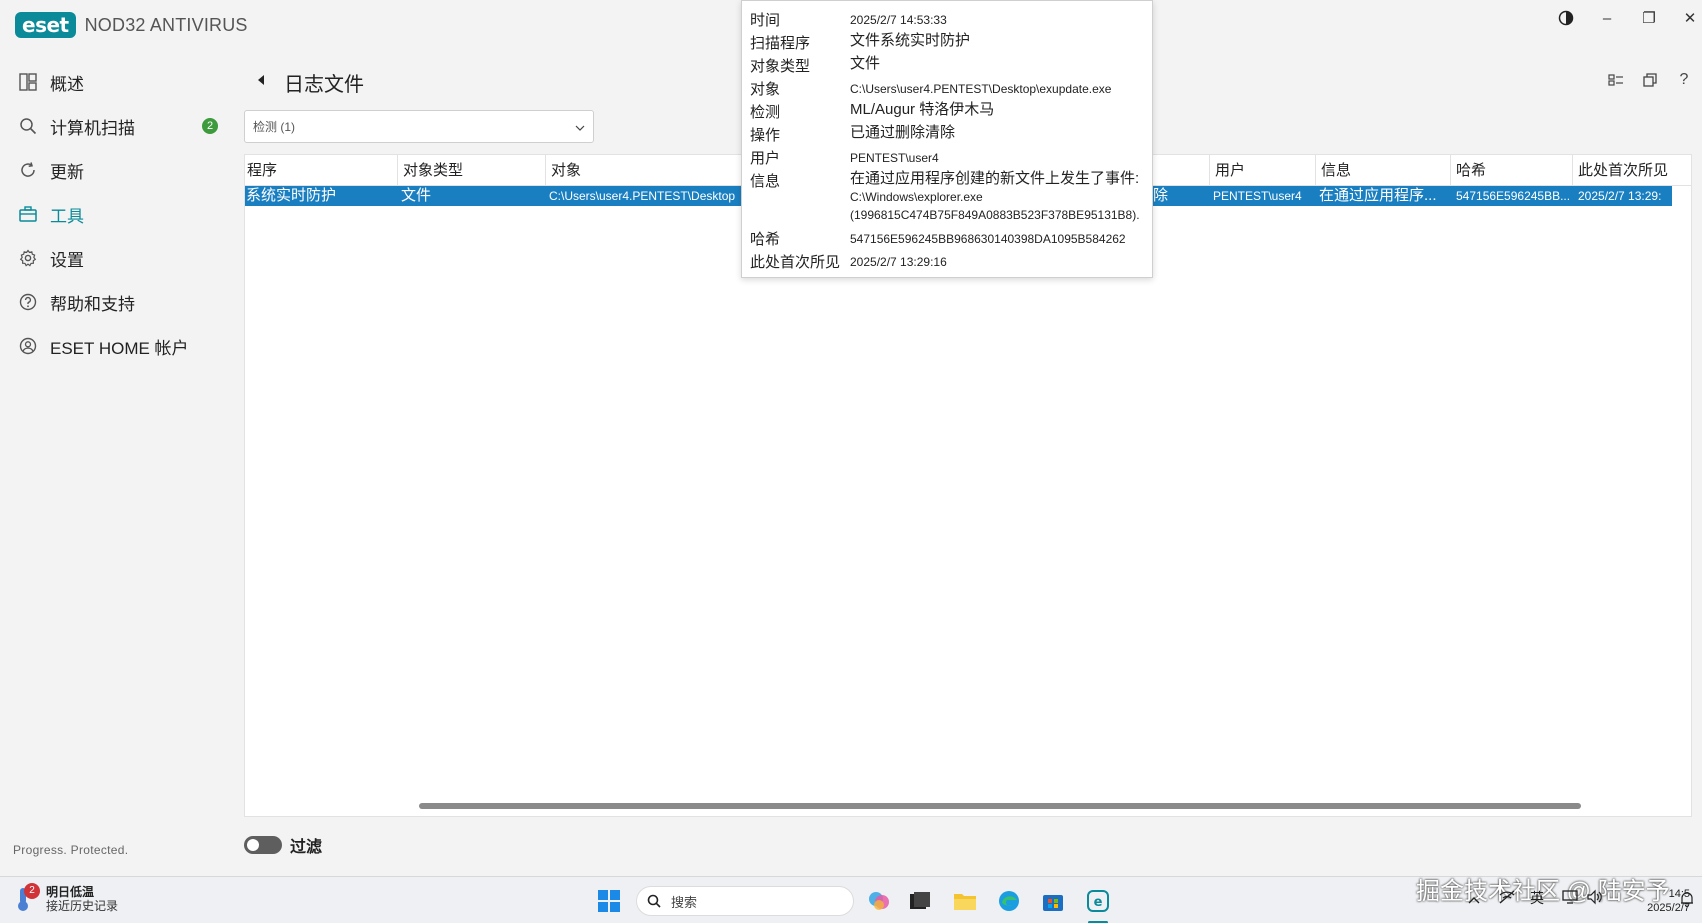 This screenshot has width=1702, height=923. Describe the element at coordinates (1257, 196) in the screenshot. I see `cell-user: PENTEST\user4` at that location.